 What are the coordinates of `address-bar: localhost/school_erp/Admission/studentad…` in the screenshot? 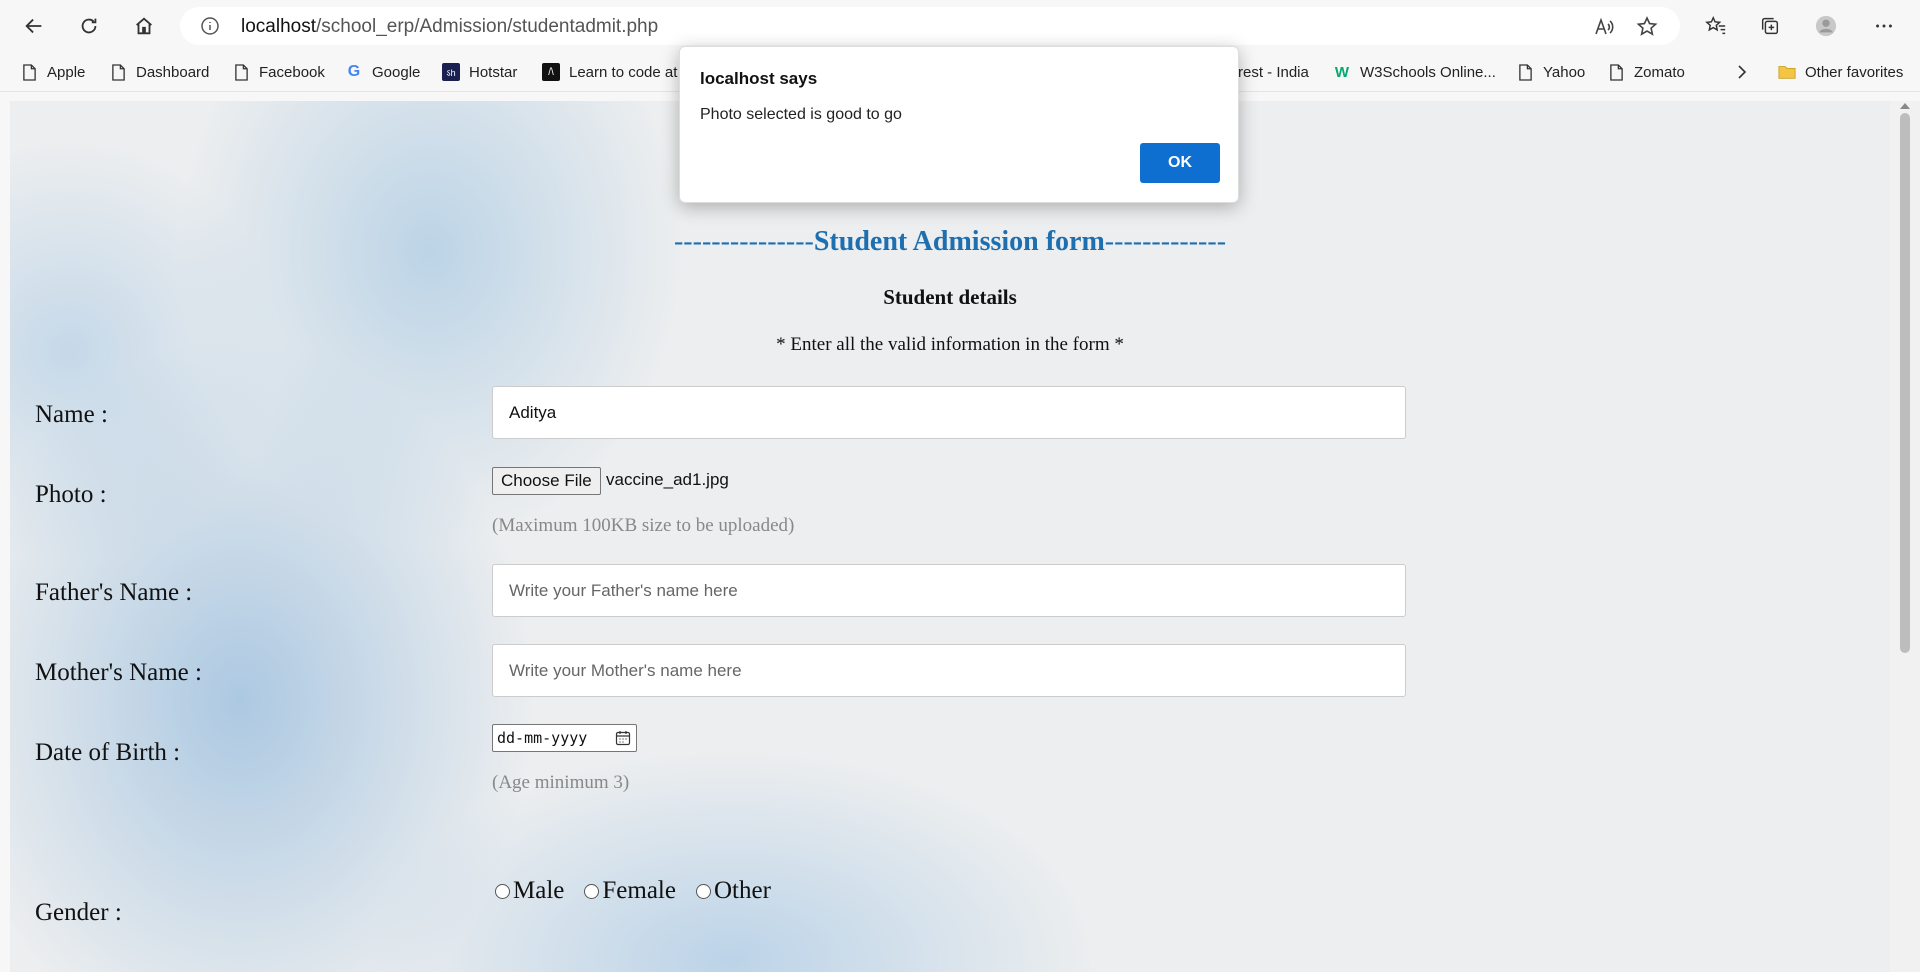 It's located at (930, 26).